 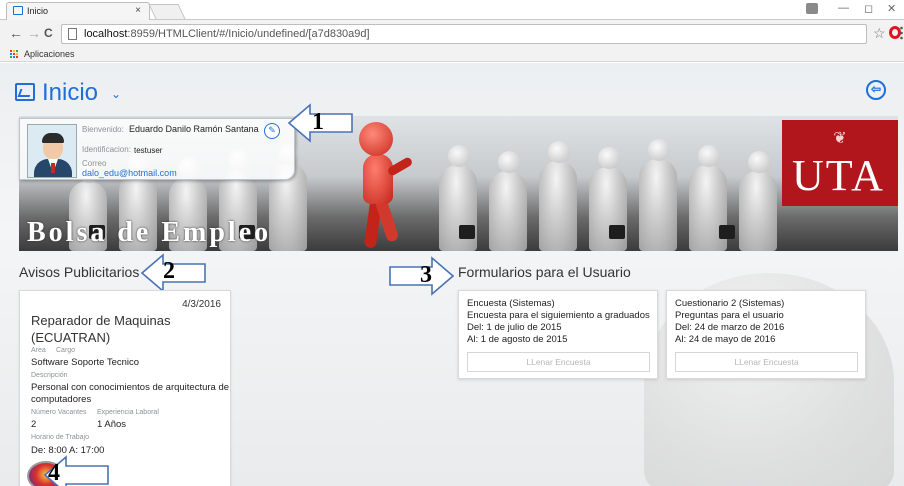 I want to click on uta-logo: ❦ UTA, so click(x=840, y=163).